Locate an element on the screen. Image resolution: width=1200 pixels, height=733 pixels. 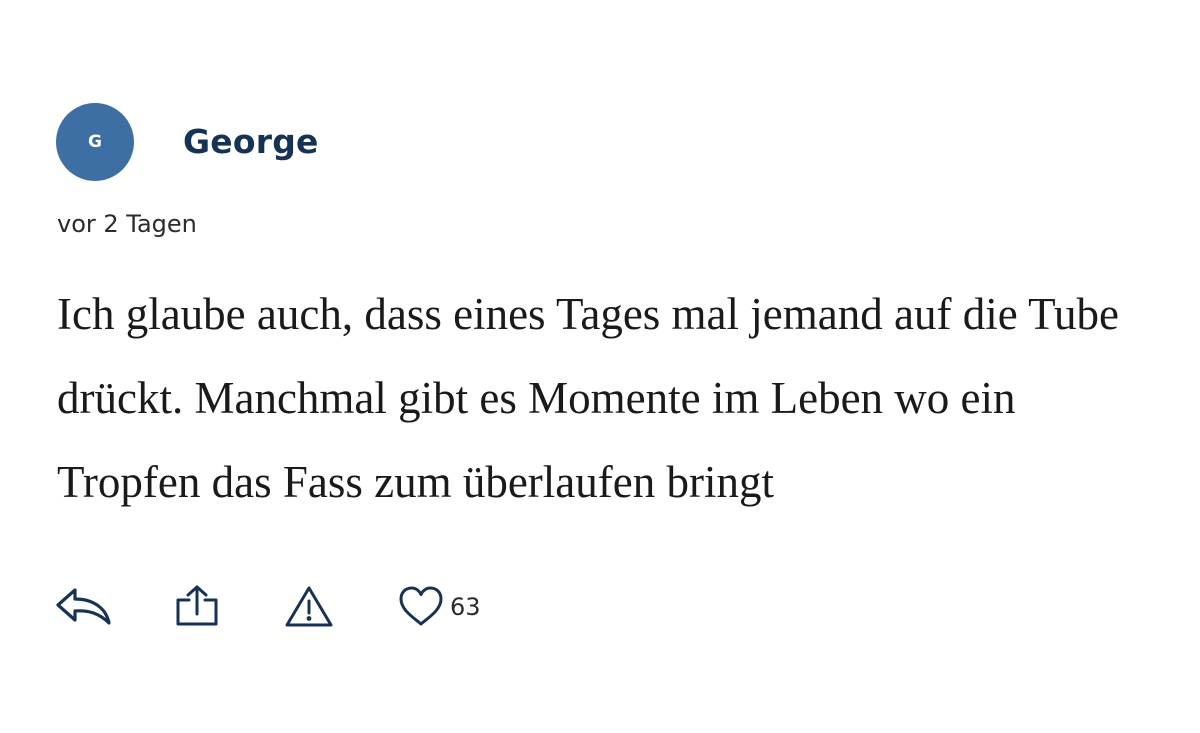
like-button: 63 is located at coordinates (439, 607).